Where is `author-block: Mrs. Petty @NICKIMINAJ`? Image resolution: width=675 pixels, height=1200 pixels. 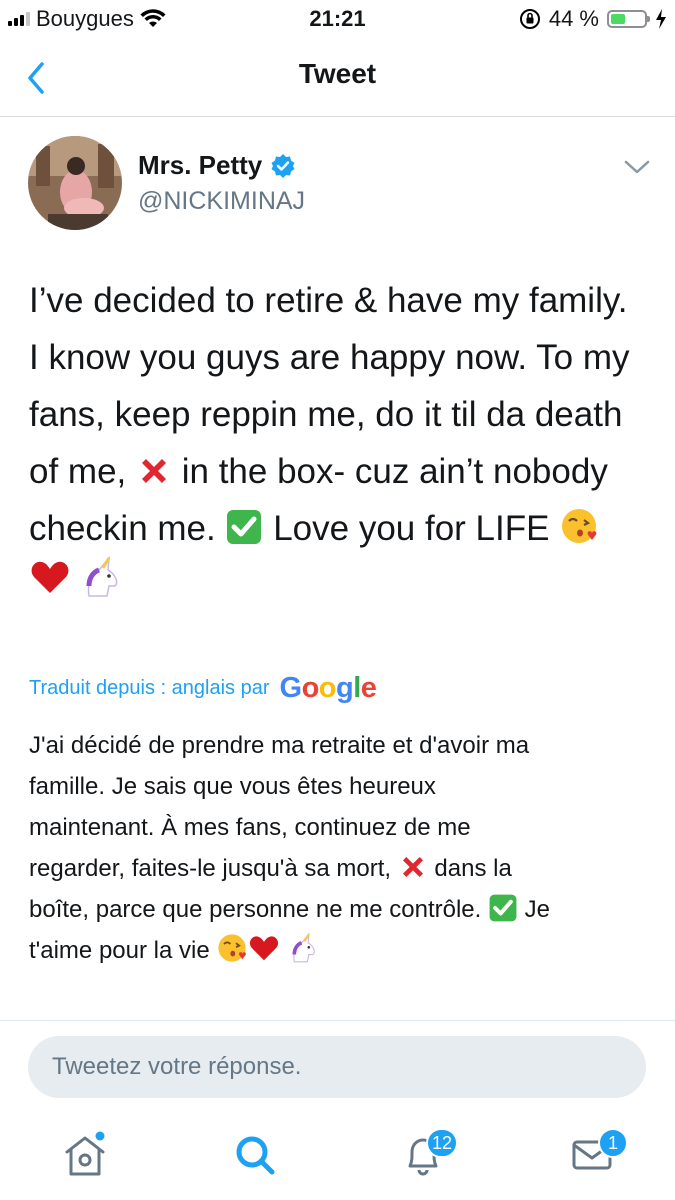 author-block: Mrs. Petty @NICKIMINAJ is located at coordinates (221, 183).